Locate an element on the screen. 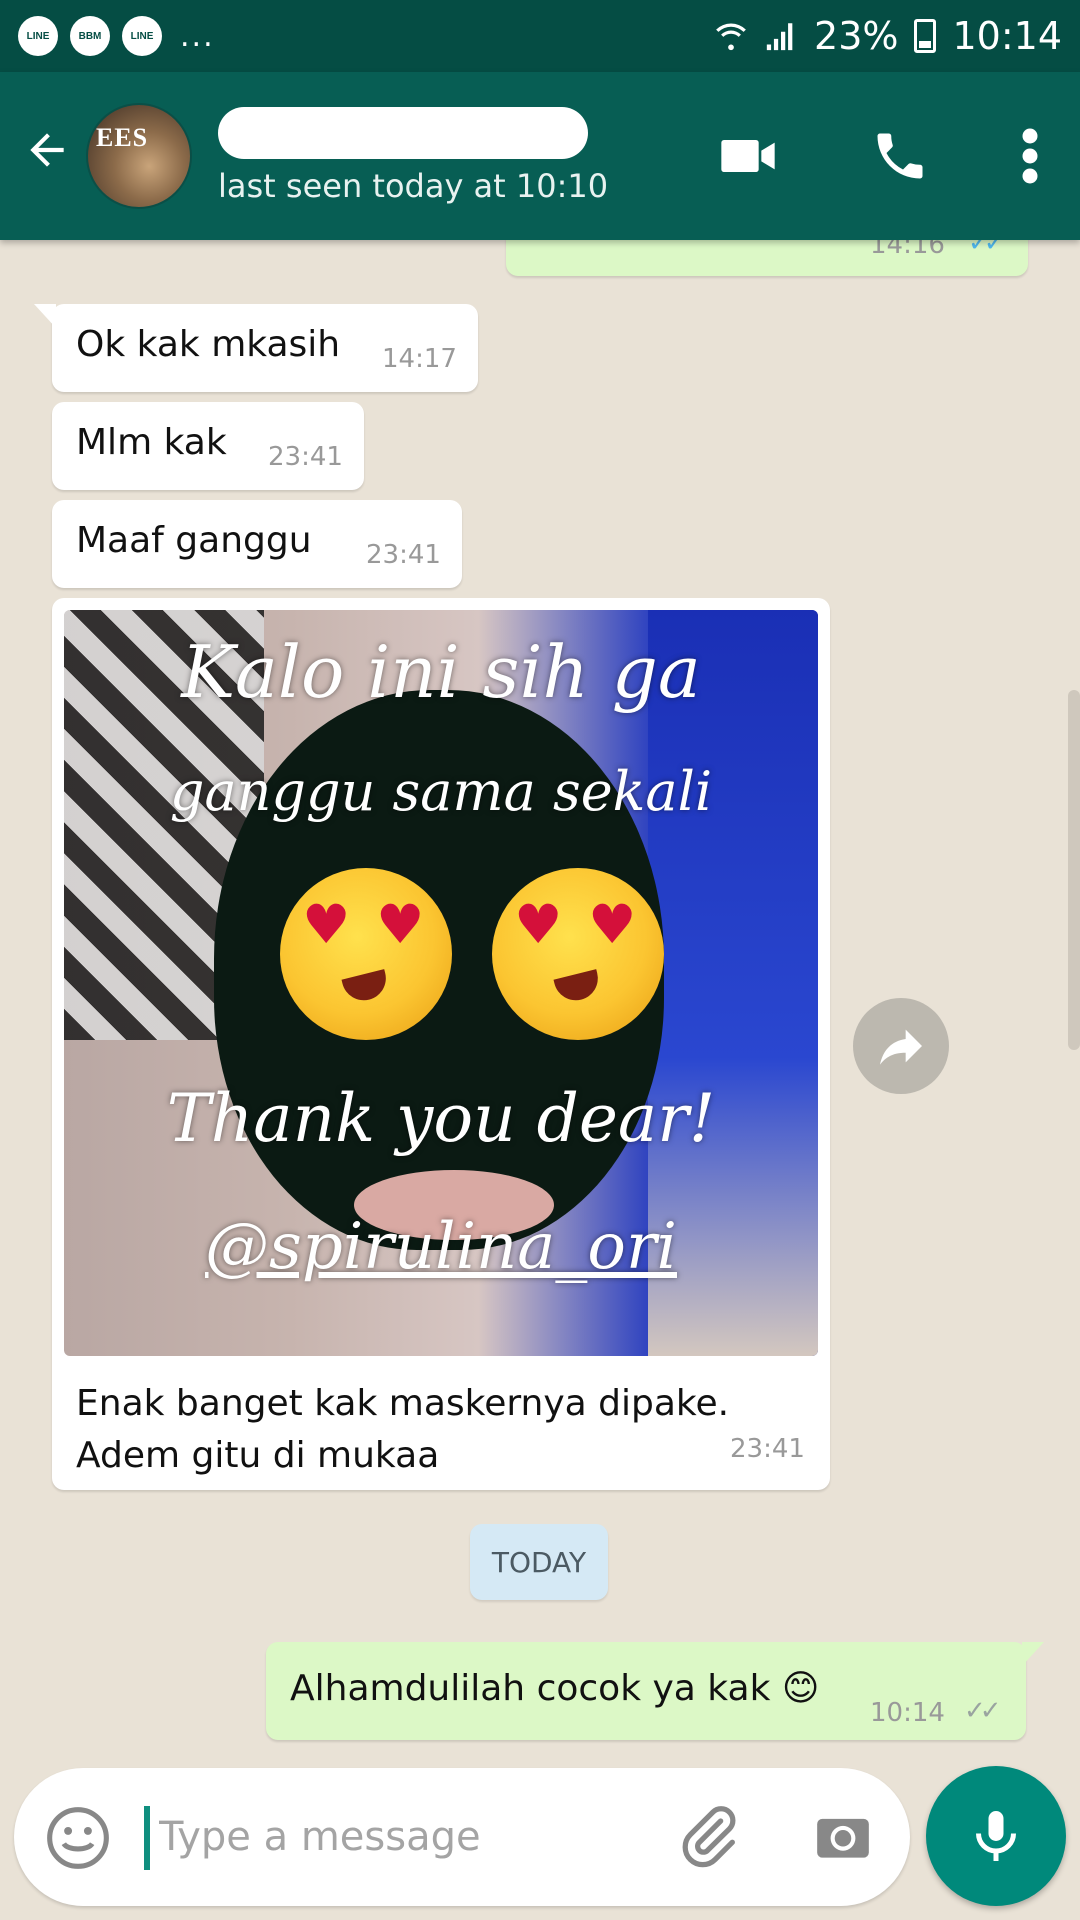  back-arrow-icon is located at coordinates (52, 156).